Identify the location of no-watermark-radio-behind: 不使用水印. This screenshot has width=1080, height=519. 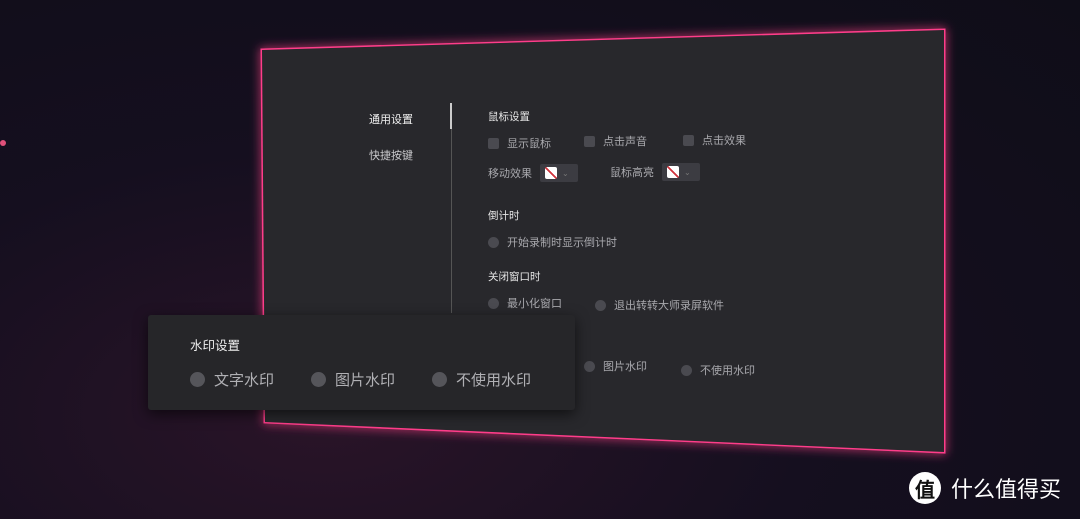
(718, 370).